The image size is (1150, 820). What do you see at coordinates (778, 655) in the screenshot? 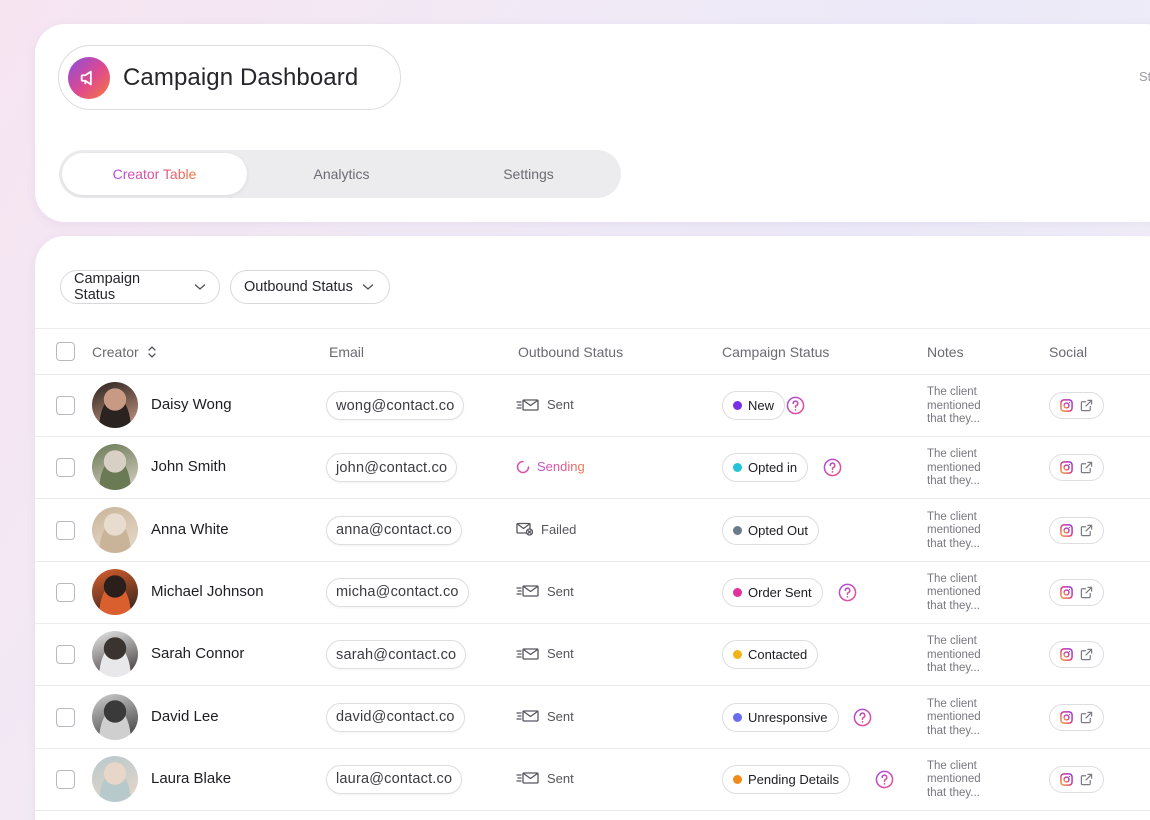
I see `campaign-status-label: Contacted` at bounding box center [778, 655].